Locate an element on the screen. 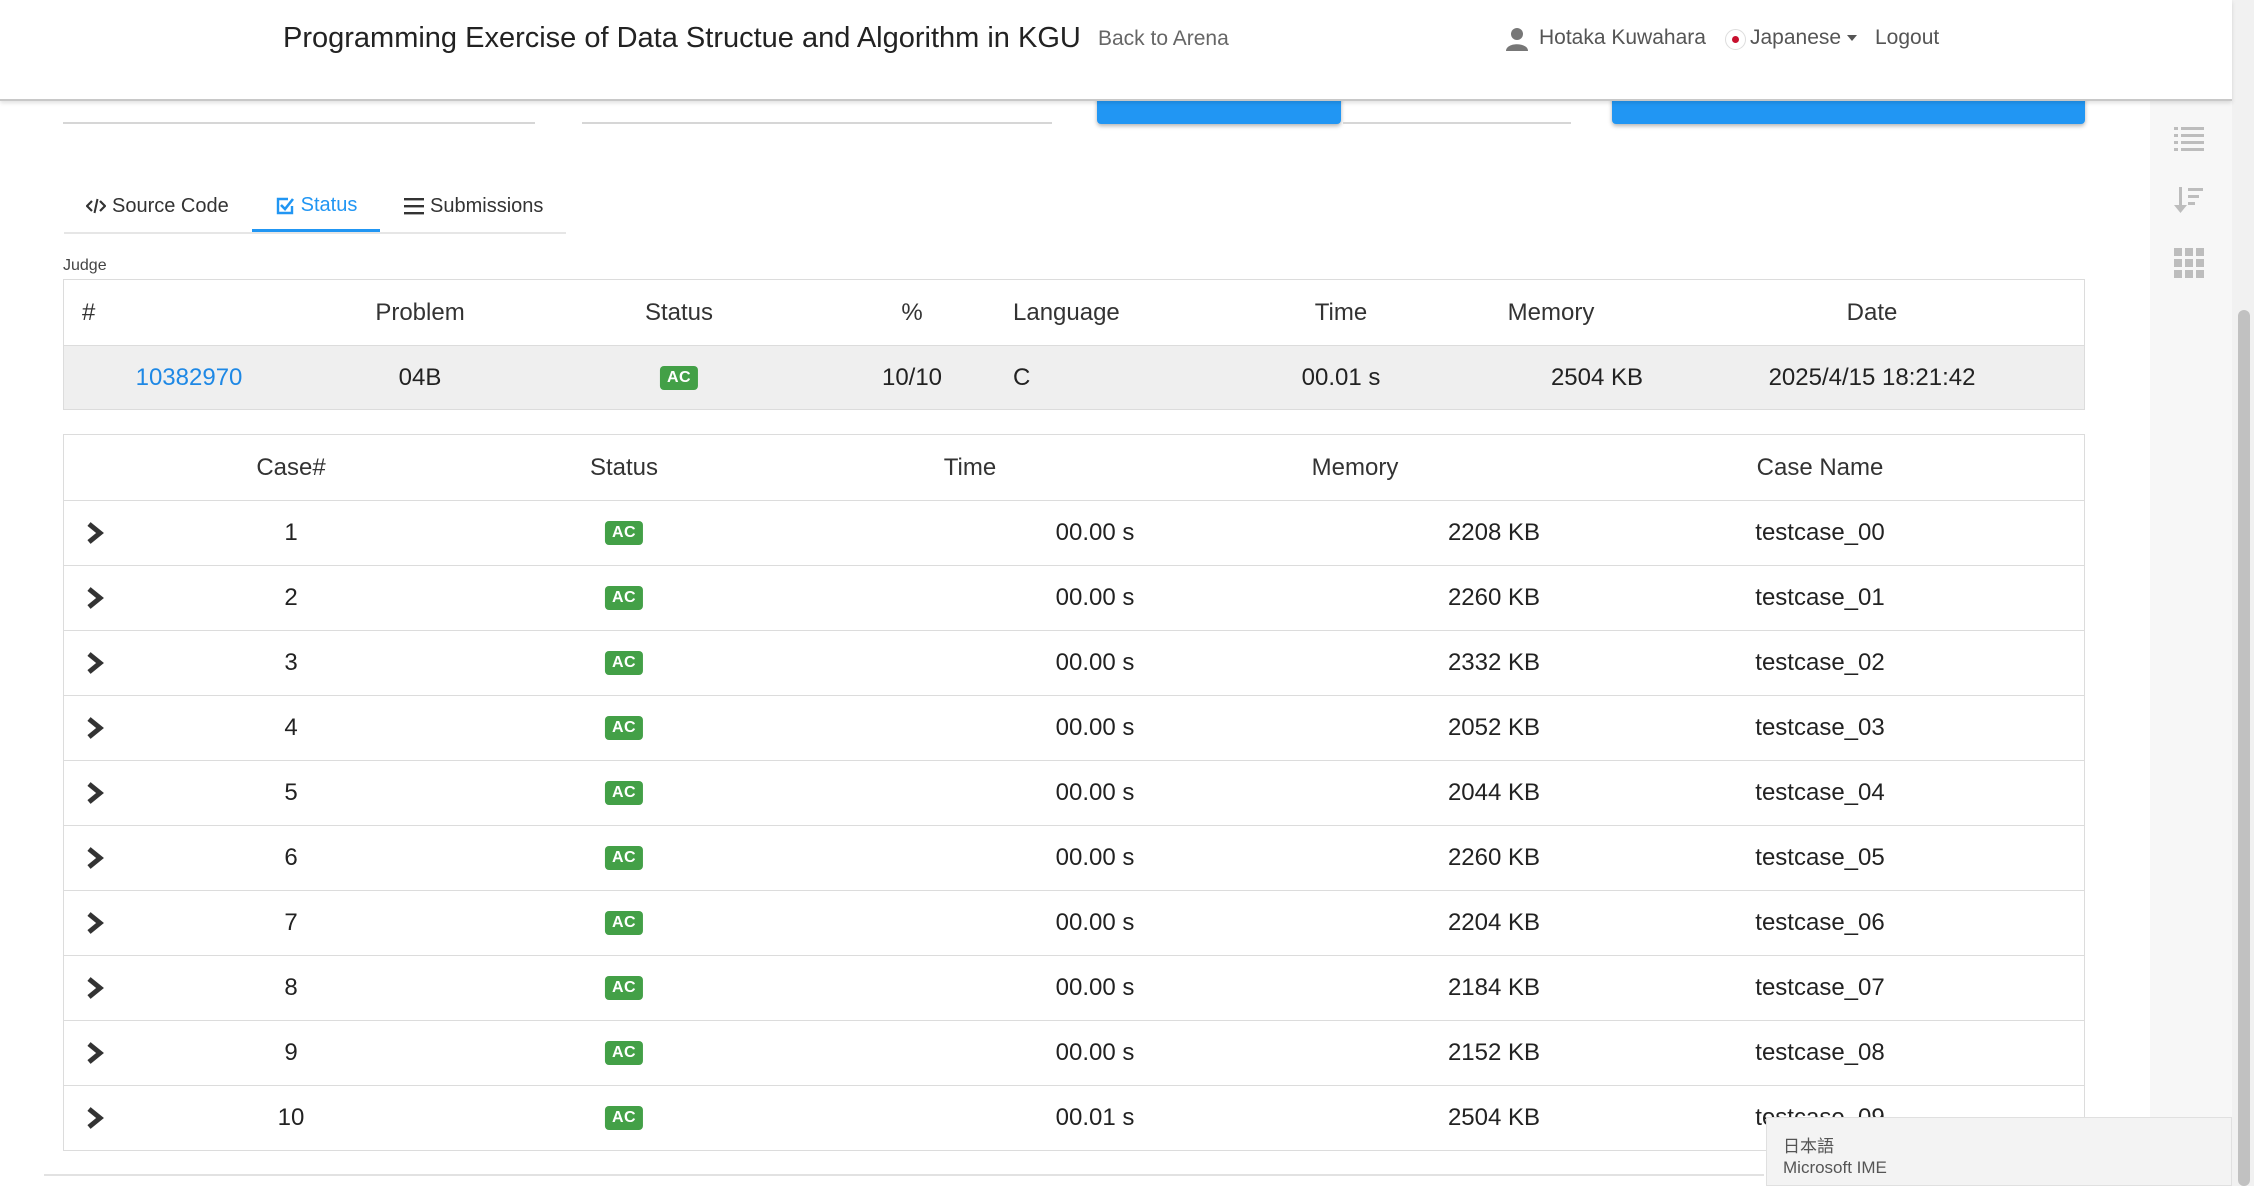 The image size is (2254, 1186). section-divider is located at coordinates (904, 1175).